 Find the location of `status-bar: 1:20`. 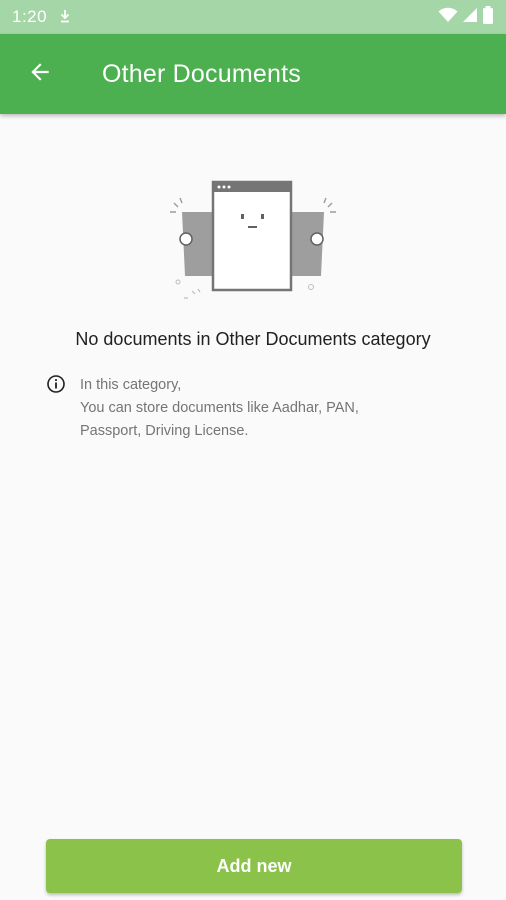

status-bar: 1:20 is located at coordinates (253, 17).